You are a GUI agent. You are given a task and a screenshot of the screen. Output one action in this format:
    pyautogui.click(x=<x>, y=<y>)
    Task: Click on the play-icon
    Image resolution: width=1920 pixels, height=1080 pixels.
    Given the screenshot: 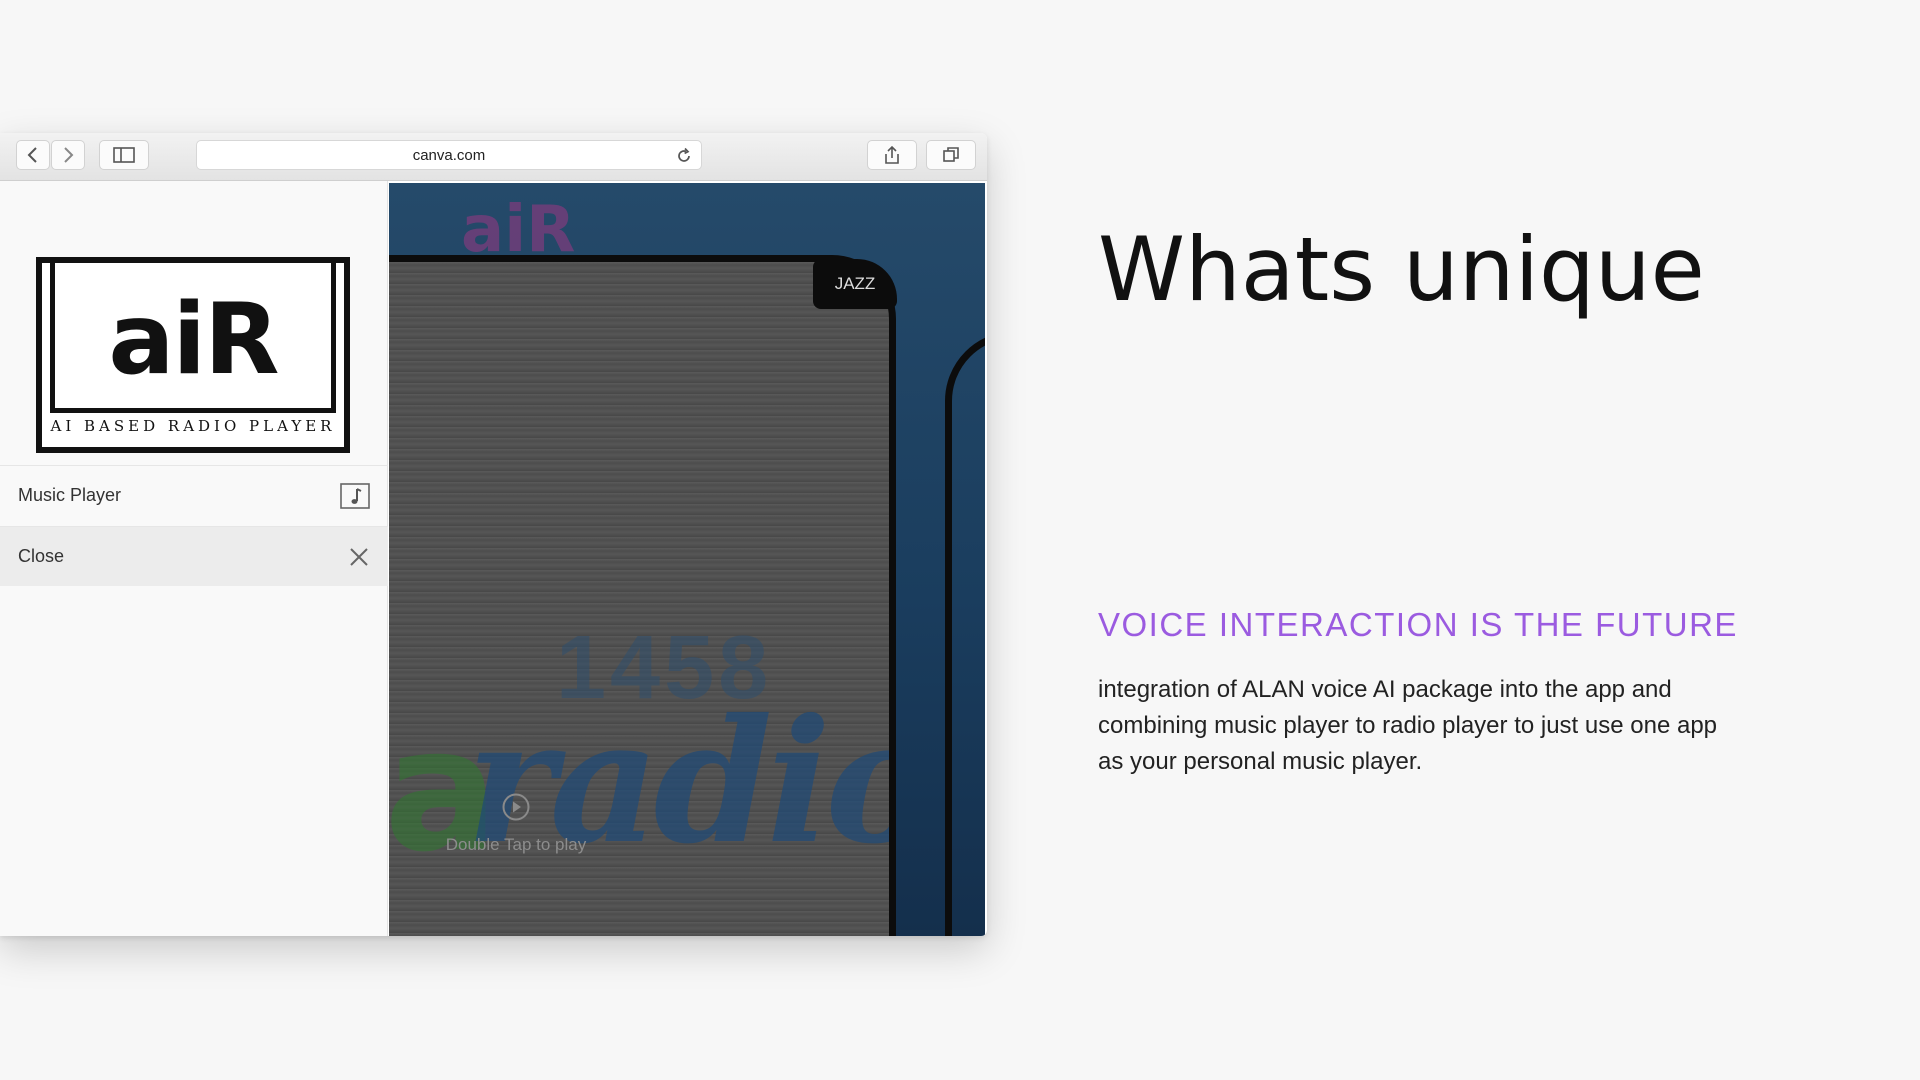 What is the action you would take?
    pyautogui.click(x=516, y=807)
    